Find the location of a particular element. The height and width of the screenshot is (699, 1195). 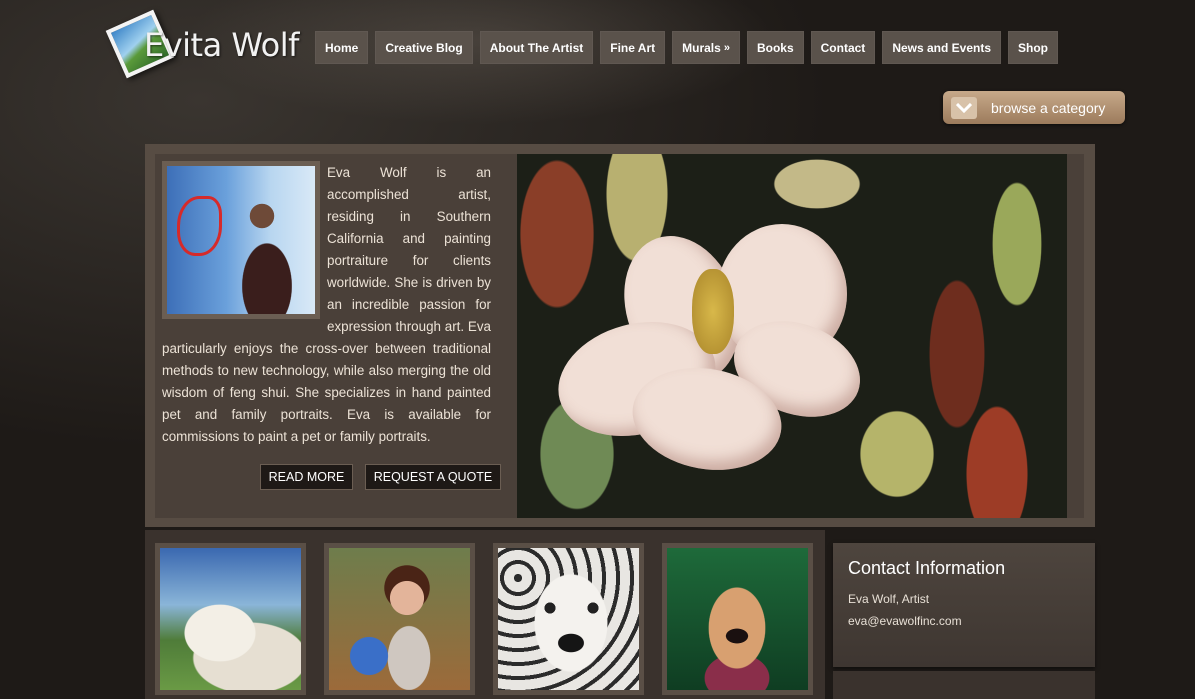

nav-label: Creative Blog is located at coordinates (424, 47).